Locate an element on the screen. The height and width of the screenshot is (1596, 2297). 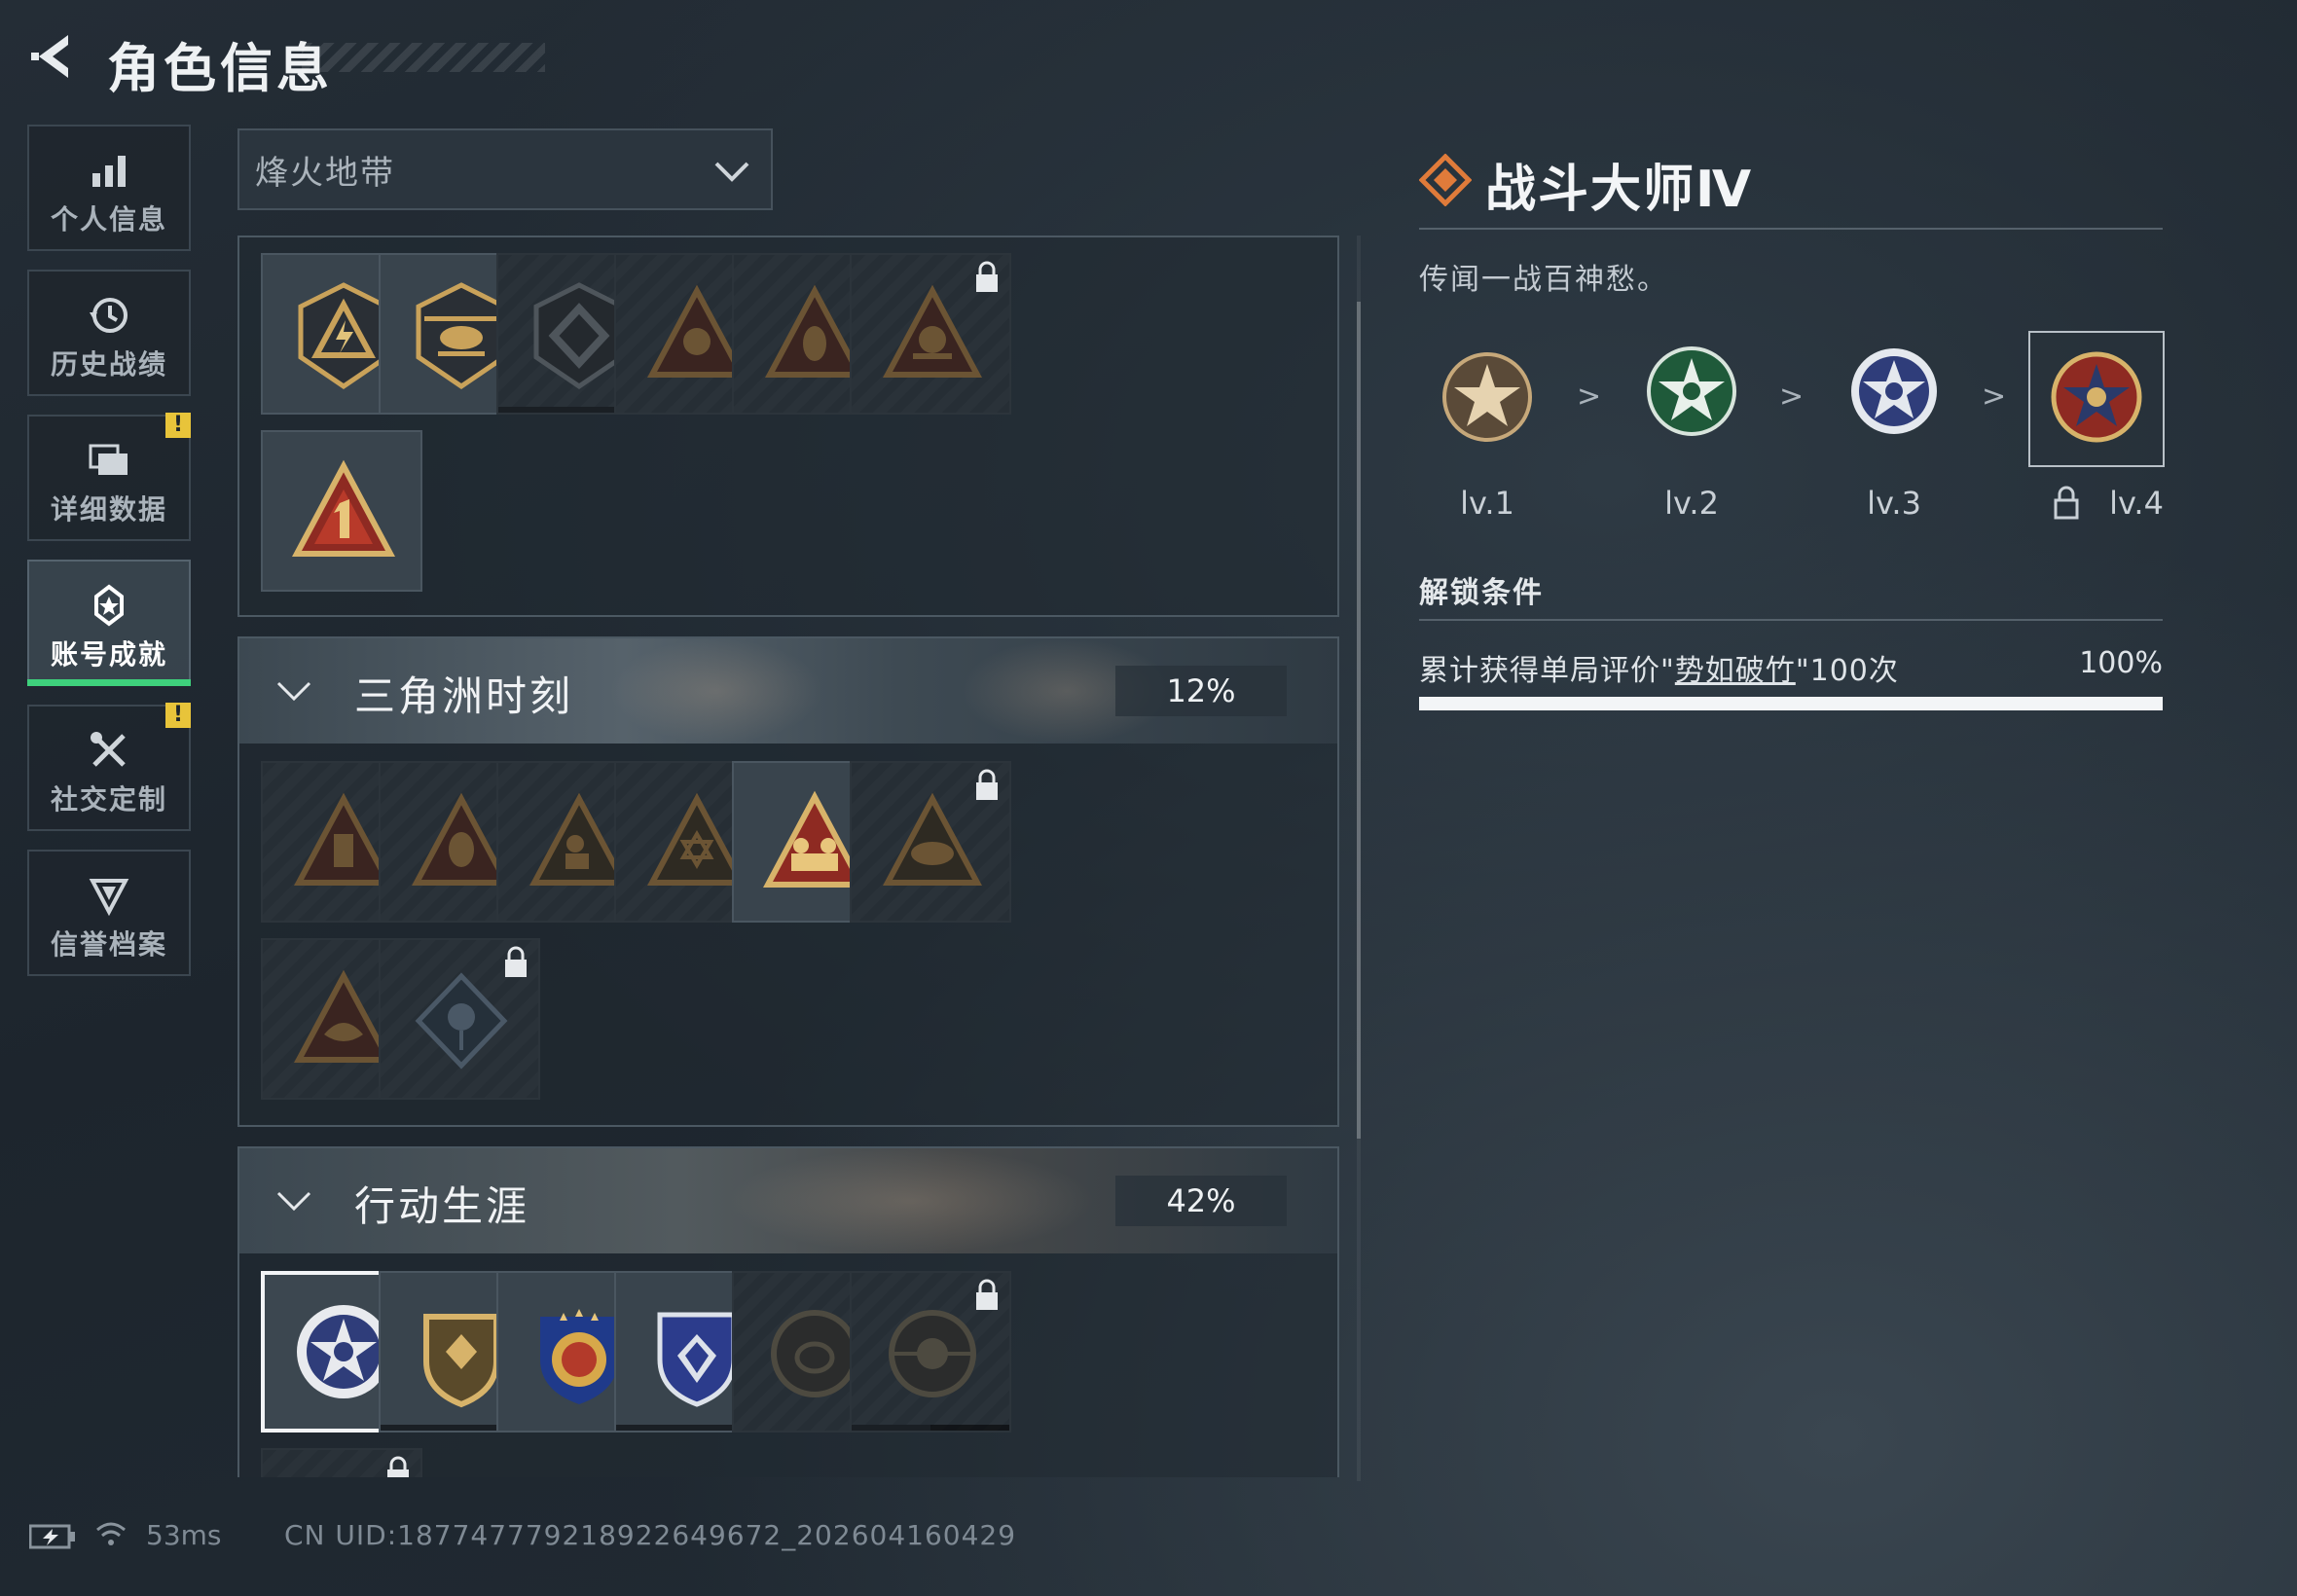
sidebar-item-label: 账号成就 is located at coordinates (108, 654).